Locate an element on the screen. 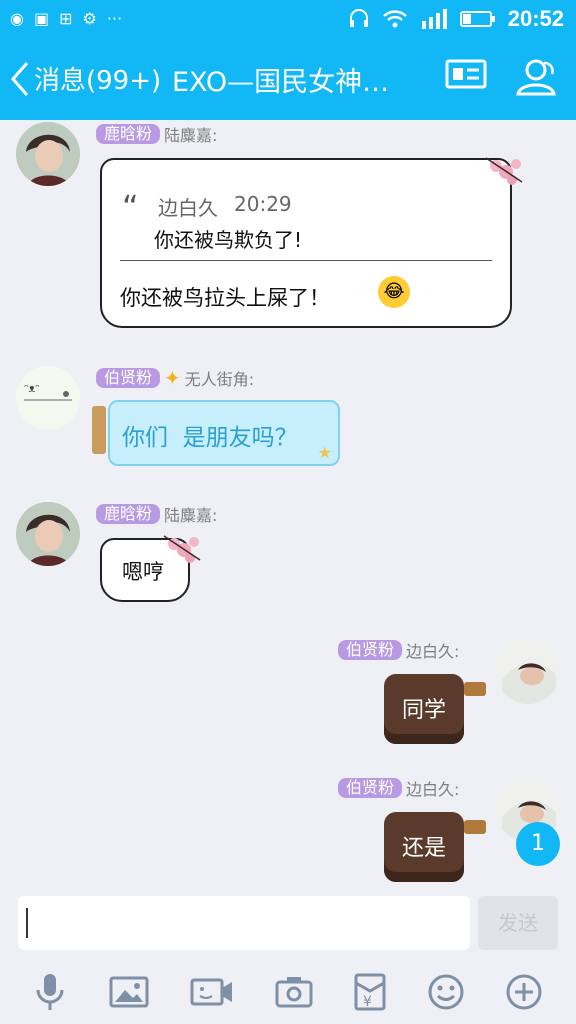 The width and height of the screenshot is (576, 1024). headphones-icon is located at coordinates (358, 18).